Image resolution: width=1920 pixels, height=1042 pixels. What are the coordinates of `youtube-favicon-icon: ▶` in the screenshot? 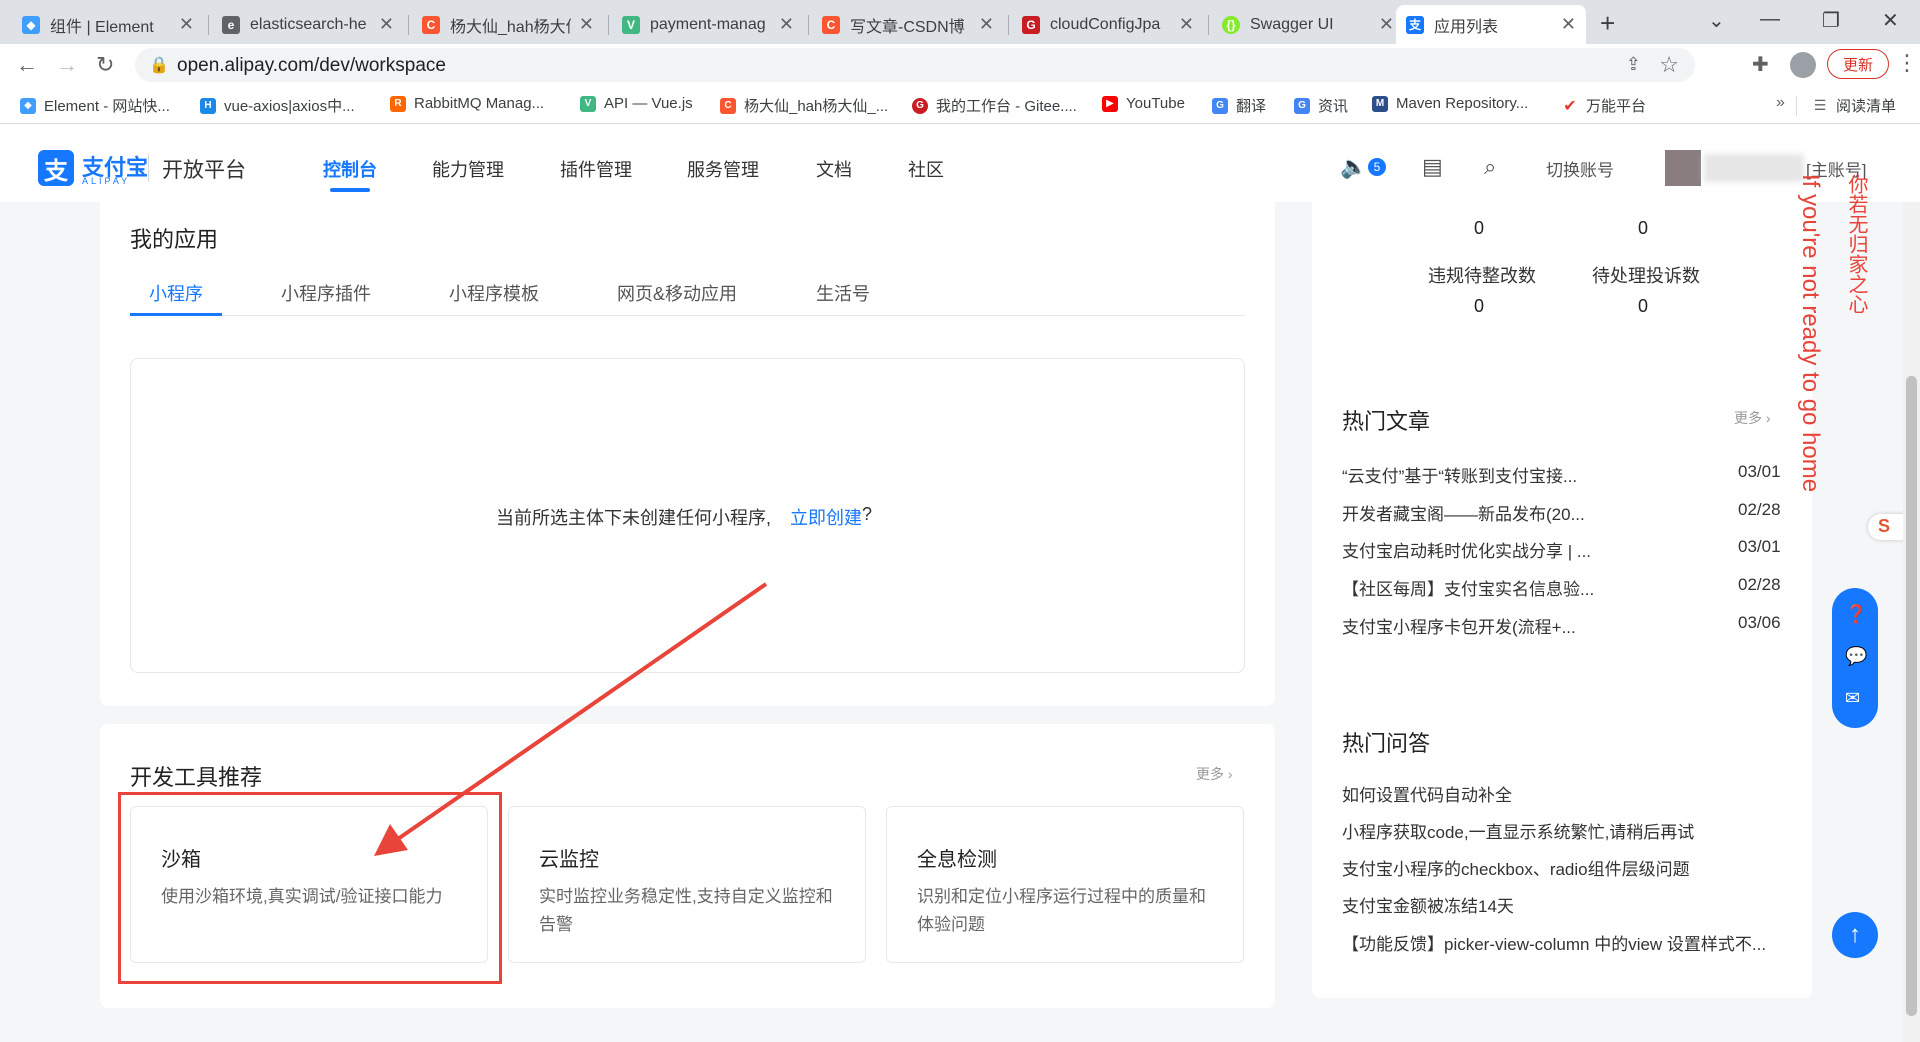 It's located at (1110, 103).